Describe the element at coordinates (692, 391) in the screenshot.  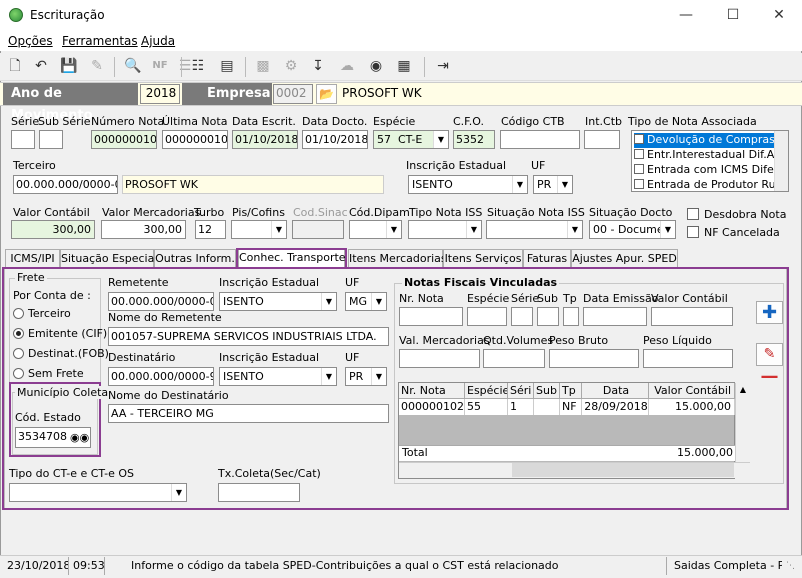
I see `column-header: Valor Contábil` at that location.